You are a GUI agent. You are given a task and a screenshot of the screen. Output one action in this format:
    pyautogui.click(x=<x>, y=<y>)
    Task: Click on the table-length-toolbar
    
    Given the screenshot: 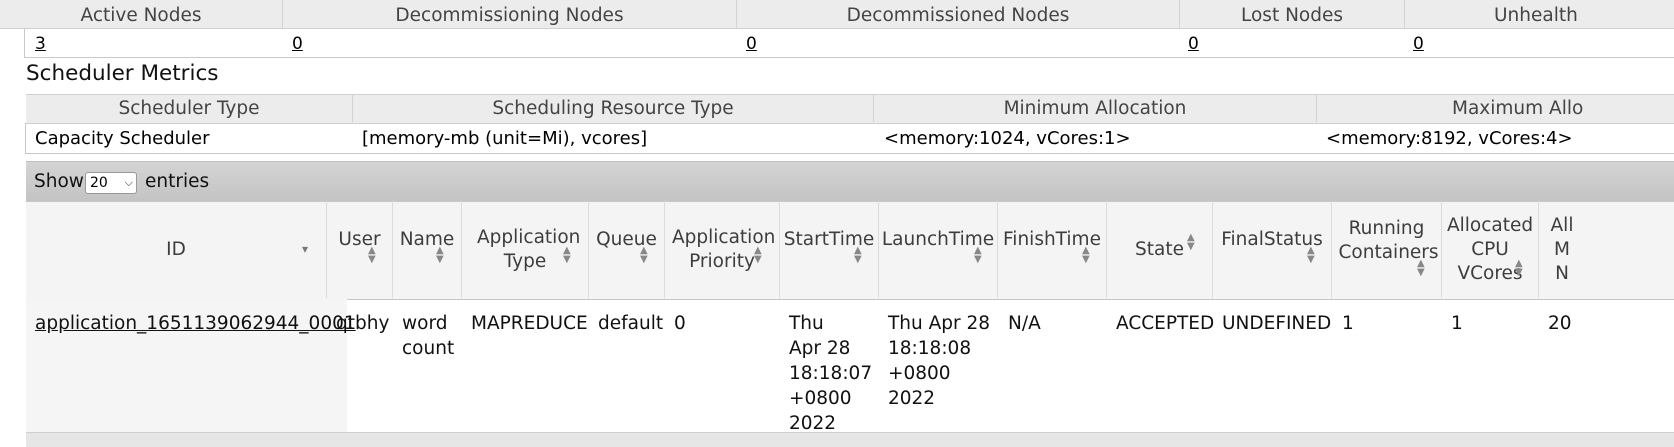 What is the action you would take?
    pyautogui.click(x=850, y=181)
    